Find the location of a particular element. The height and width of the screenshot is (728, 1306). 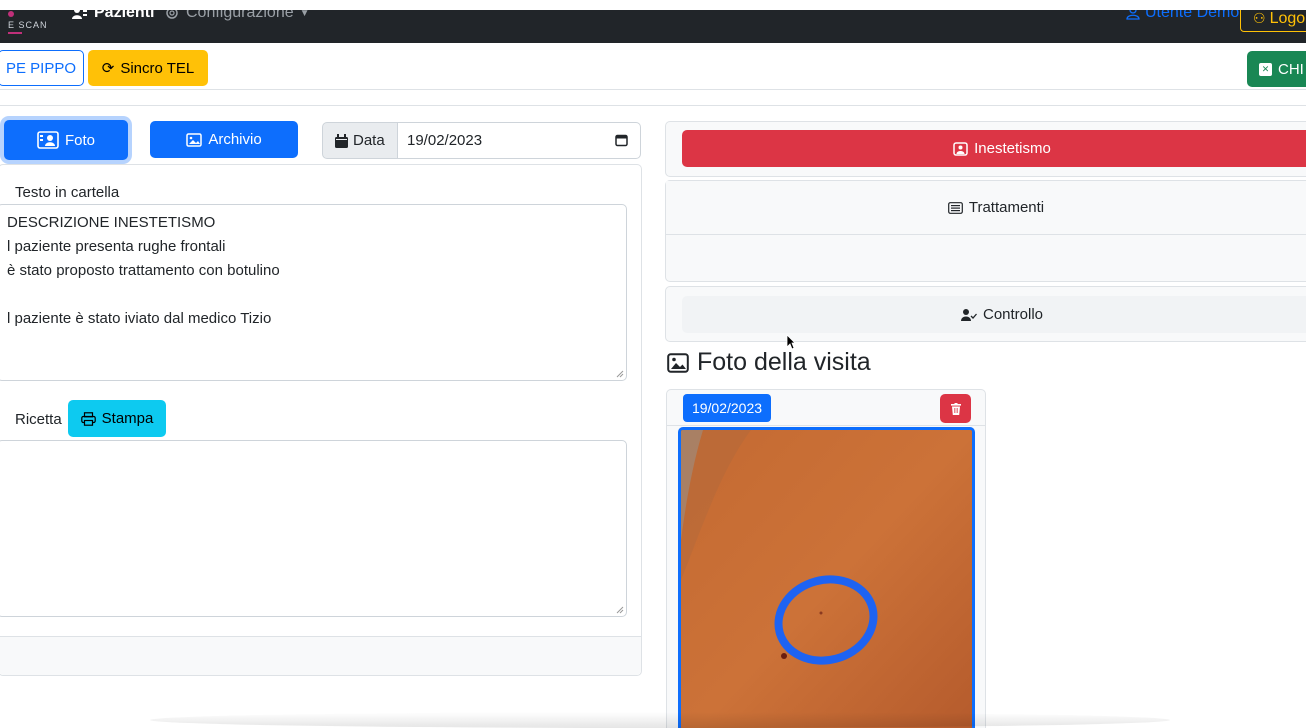

sync-tel-label: Sincro TEL is located at coordinates (157, 68).